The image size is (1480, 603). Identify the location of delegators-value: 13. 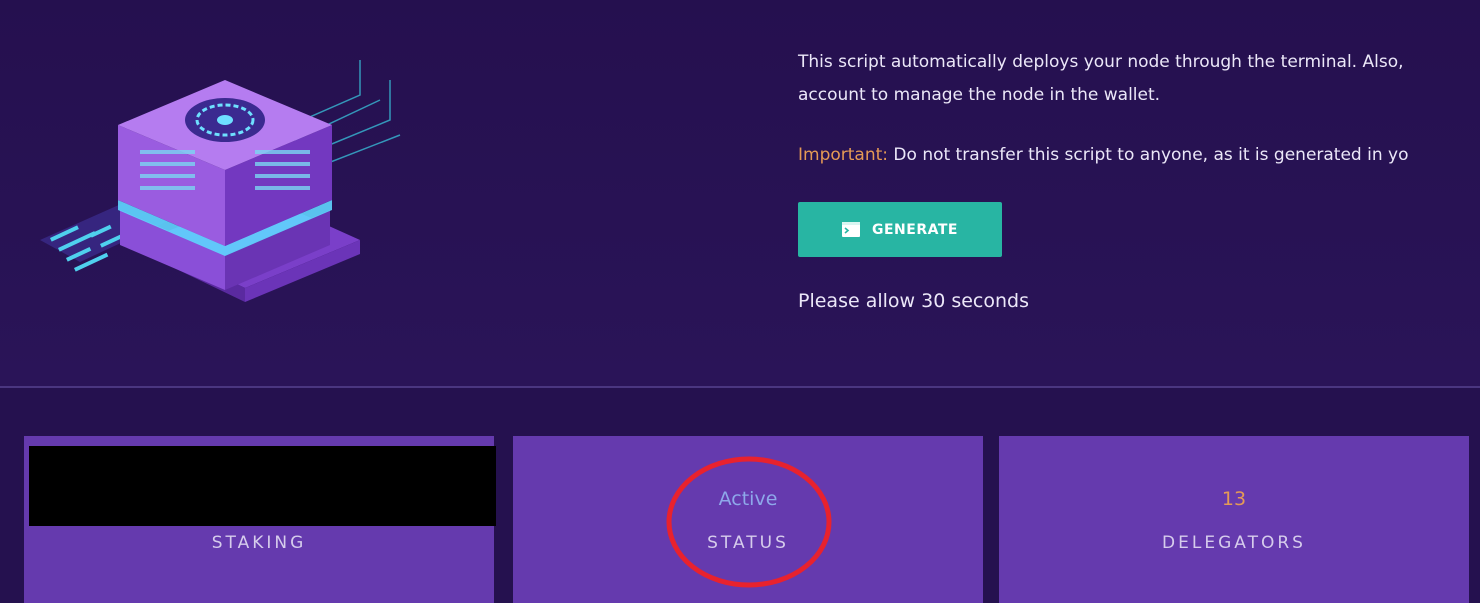
(1234, 499).